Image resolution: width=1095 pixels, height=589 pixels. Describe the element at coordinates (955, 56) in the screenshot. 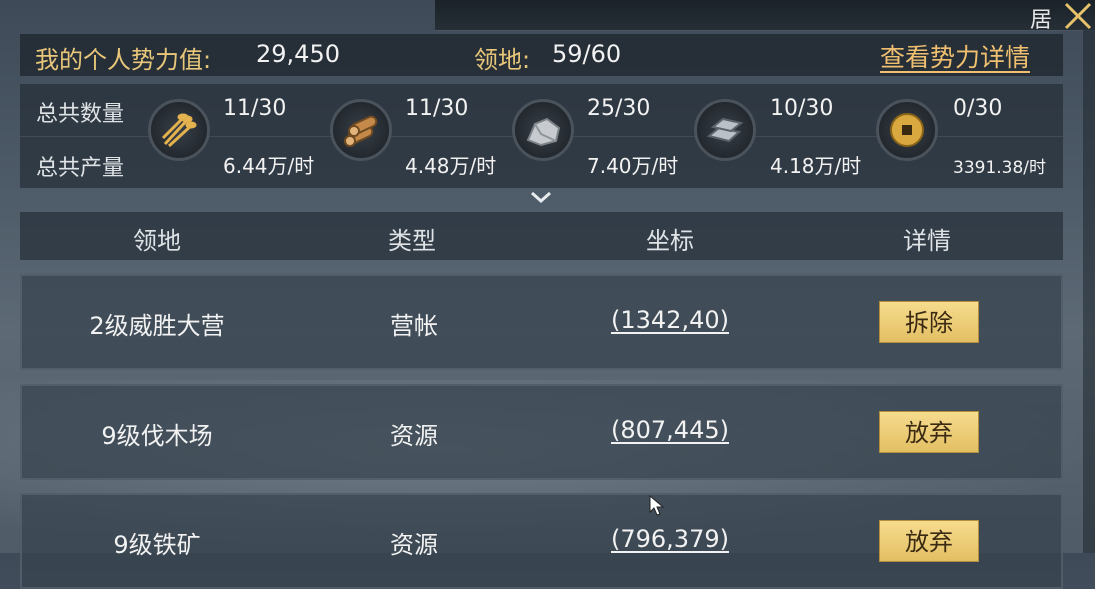

I see `view-power-details-link: 查看势力详情` at that location.